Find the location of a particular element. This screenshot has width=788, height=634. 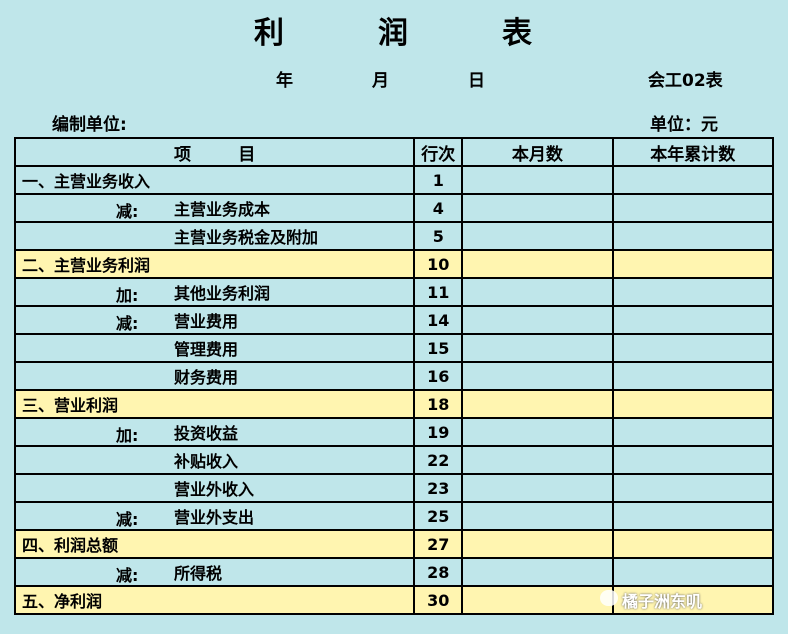

row-item: 四、利润总额 is located at coordinates (214, 544).